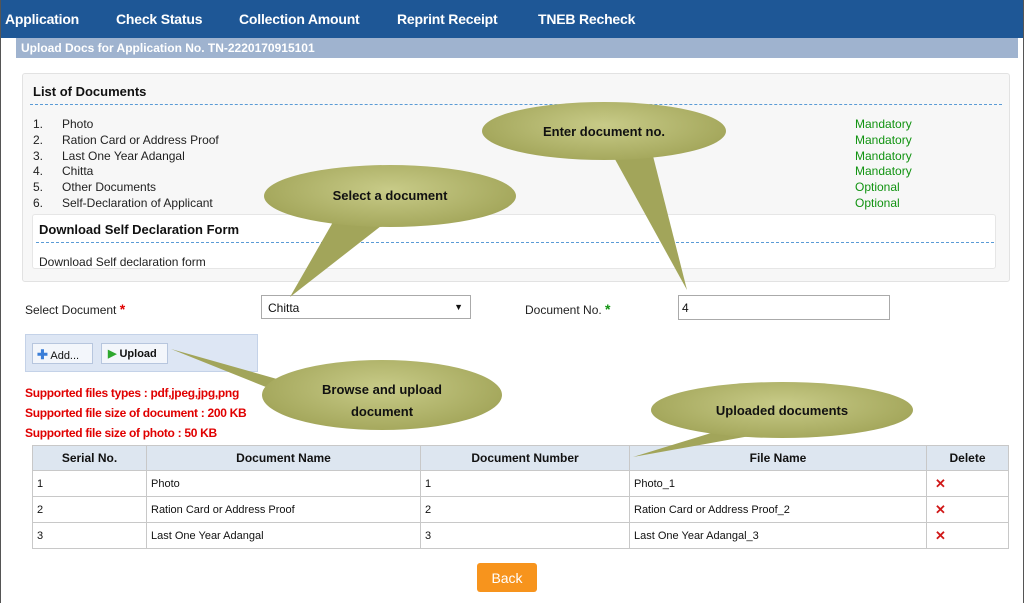 The width and height of the screenshot is (1024, 603). What do you see at coordinates (604, 131) in the screenshot?
I see `callout-enter-doc-no: Enter document no.` at bounding box center [604, 131].